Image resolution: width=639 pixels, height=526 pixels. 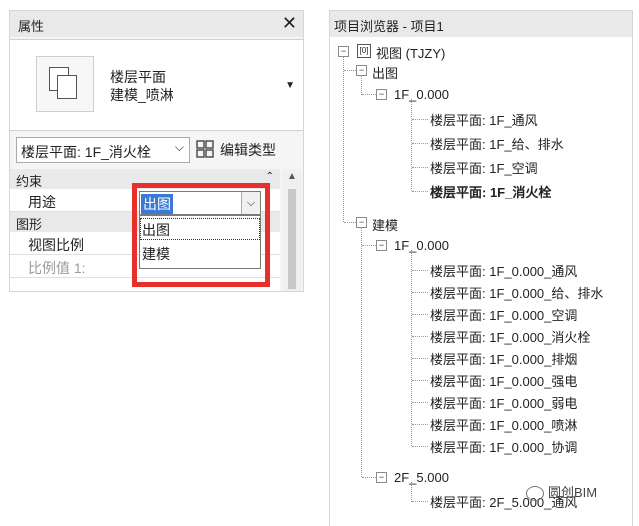 I want to click on views-icon: [0], so click(x=364, y=51).